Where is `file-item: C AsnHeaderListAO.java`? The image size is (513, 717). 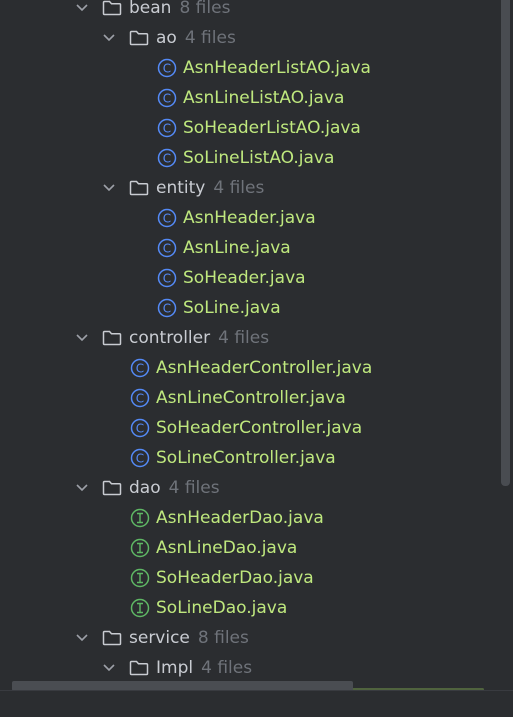 file-item: C AsnHeaderListAO.java is located at coordinates (248, 68).